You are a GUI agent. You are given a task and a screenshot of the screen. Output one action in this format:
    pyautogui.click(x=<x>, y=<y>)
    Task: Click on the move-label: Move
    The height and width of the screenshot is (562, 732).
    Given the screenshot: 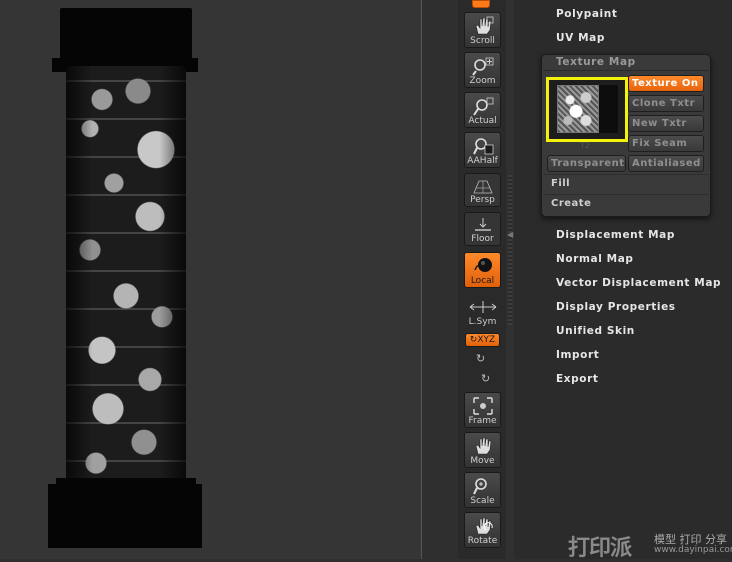 What is the action you would take?
    pyautogui.click(x=482, y=461)
    